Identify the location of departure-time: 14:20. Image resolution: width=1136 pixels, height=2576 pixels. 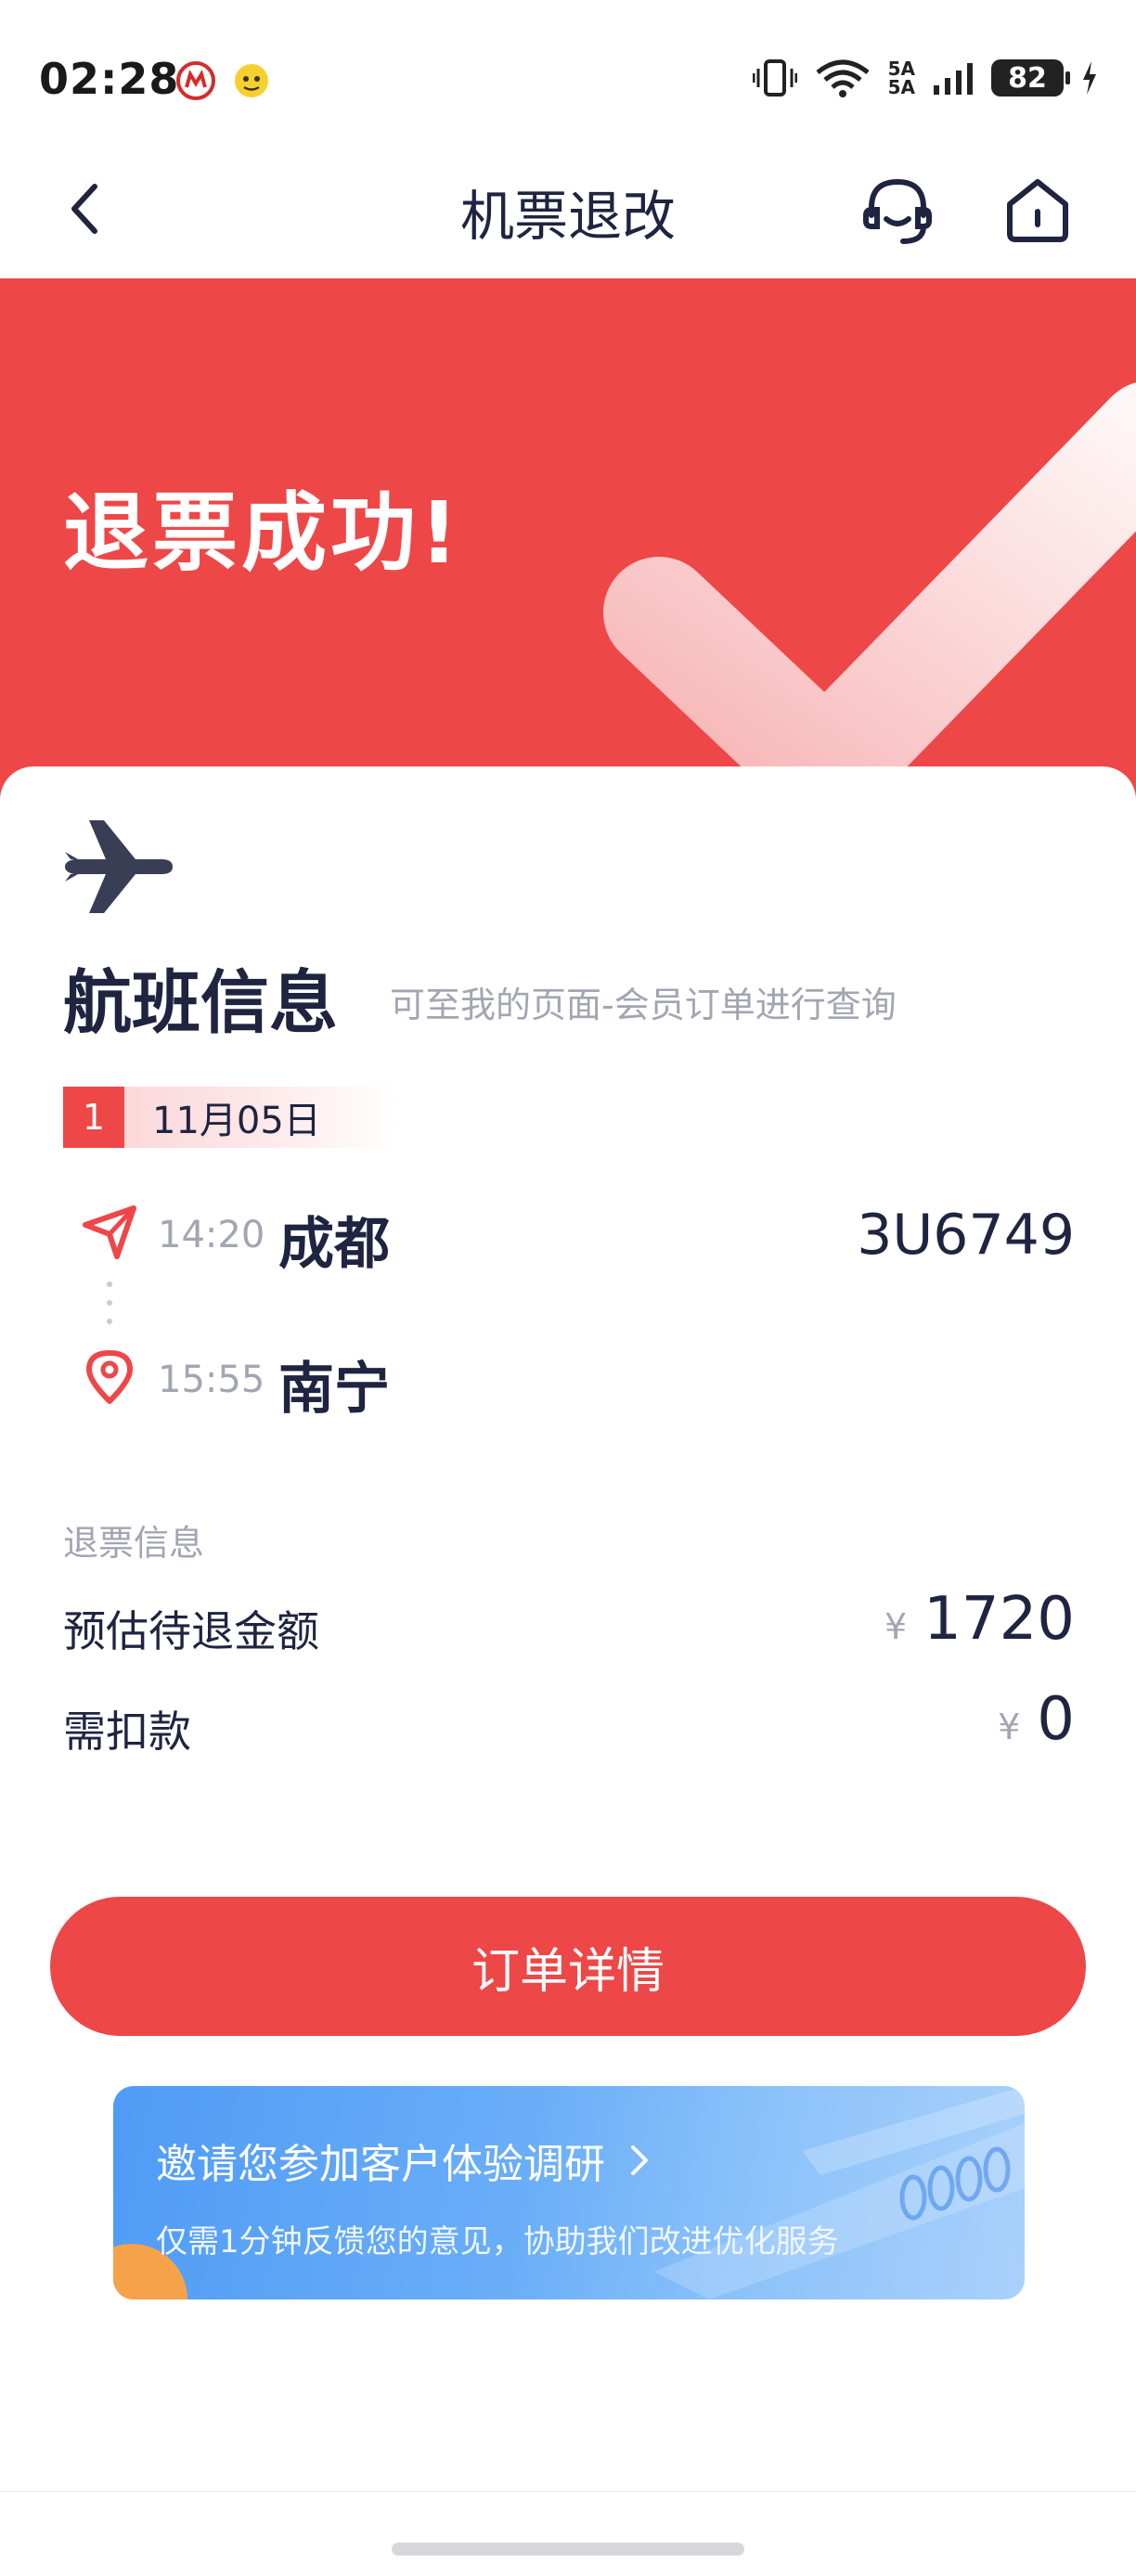
(211, 1235).